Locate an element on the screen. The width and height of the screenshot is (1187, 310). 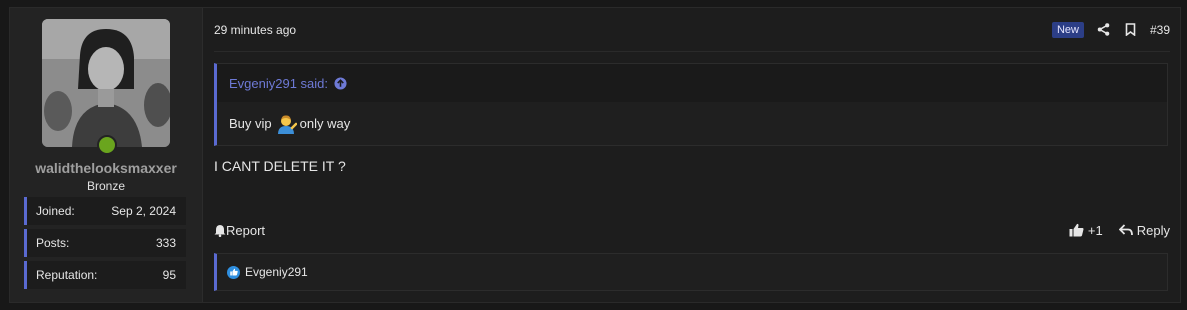
report-button: Report is located at coordinates (239, 230).